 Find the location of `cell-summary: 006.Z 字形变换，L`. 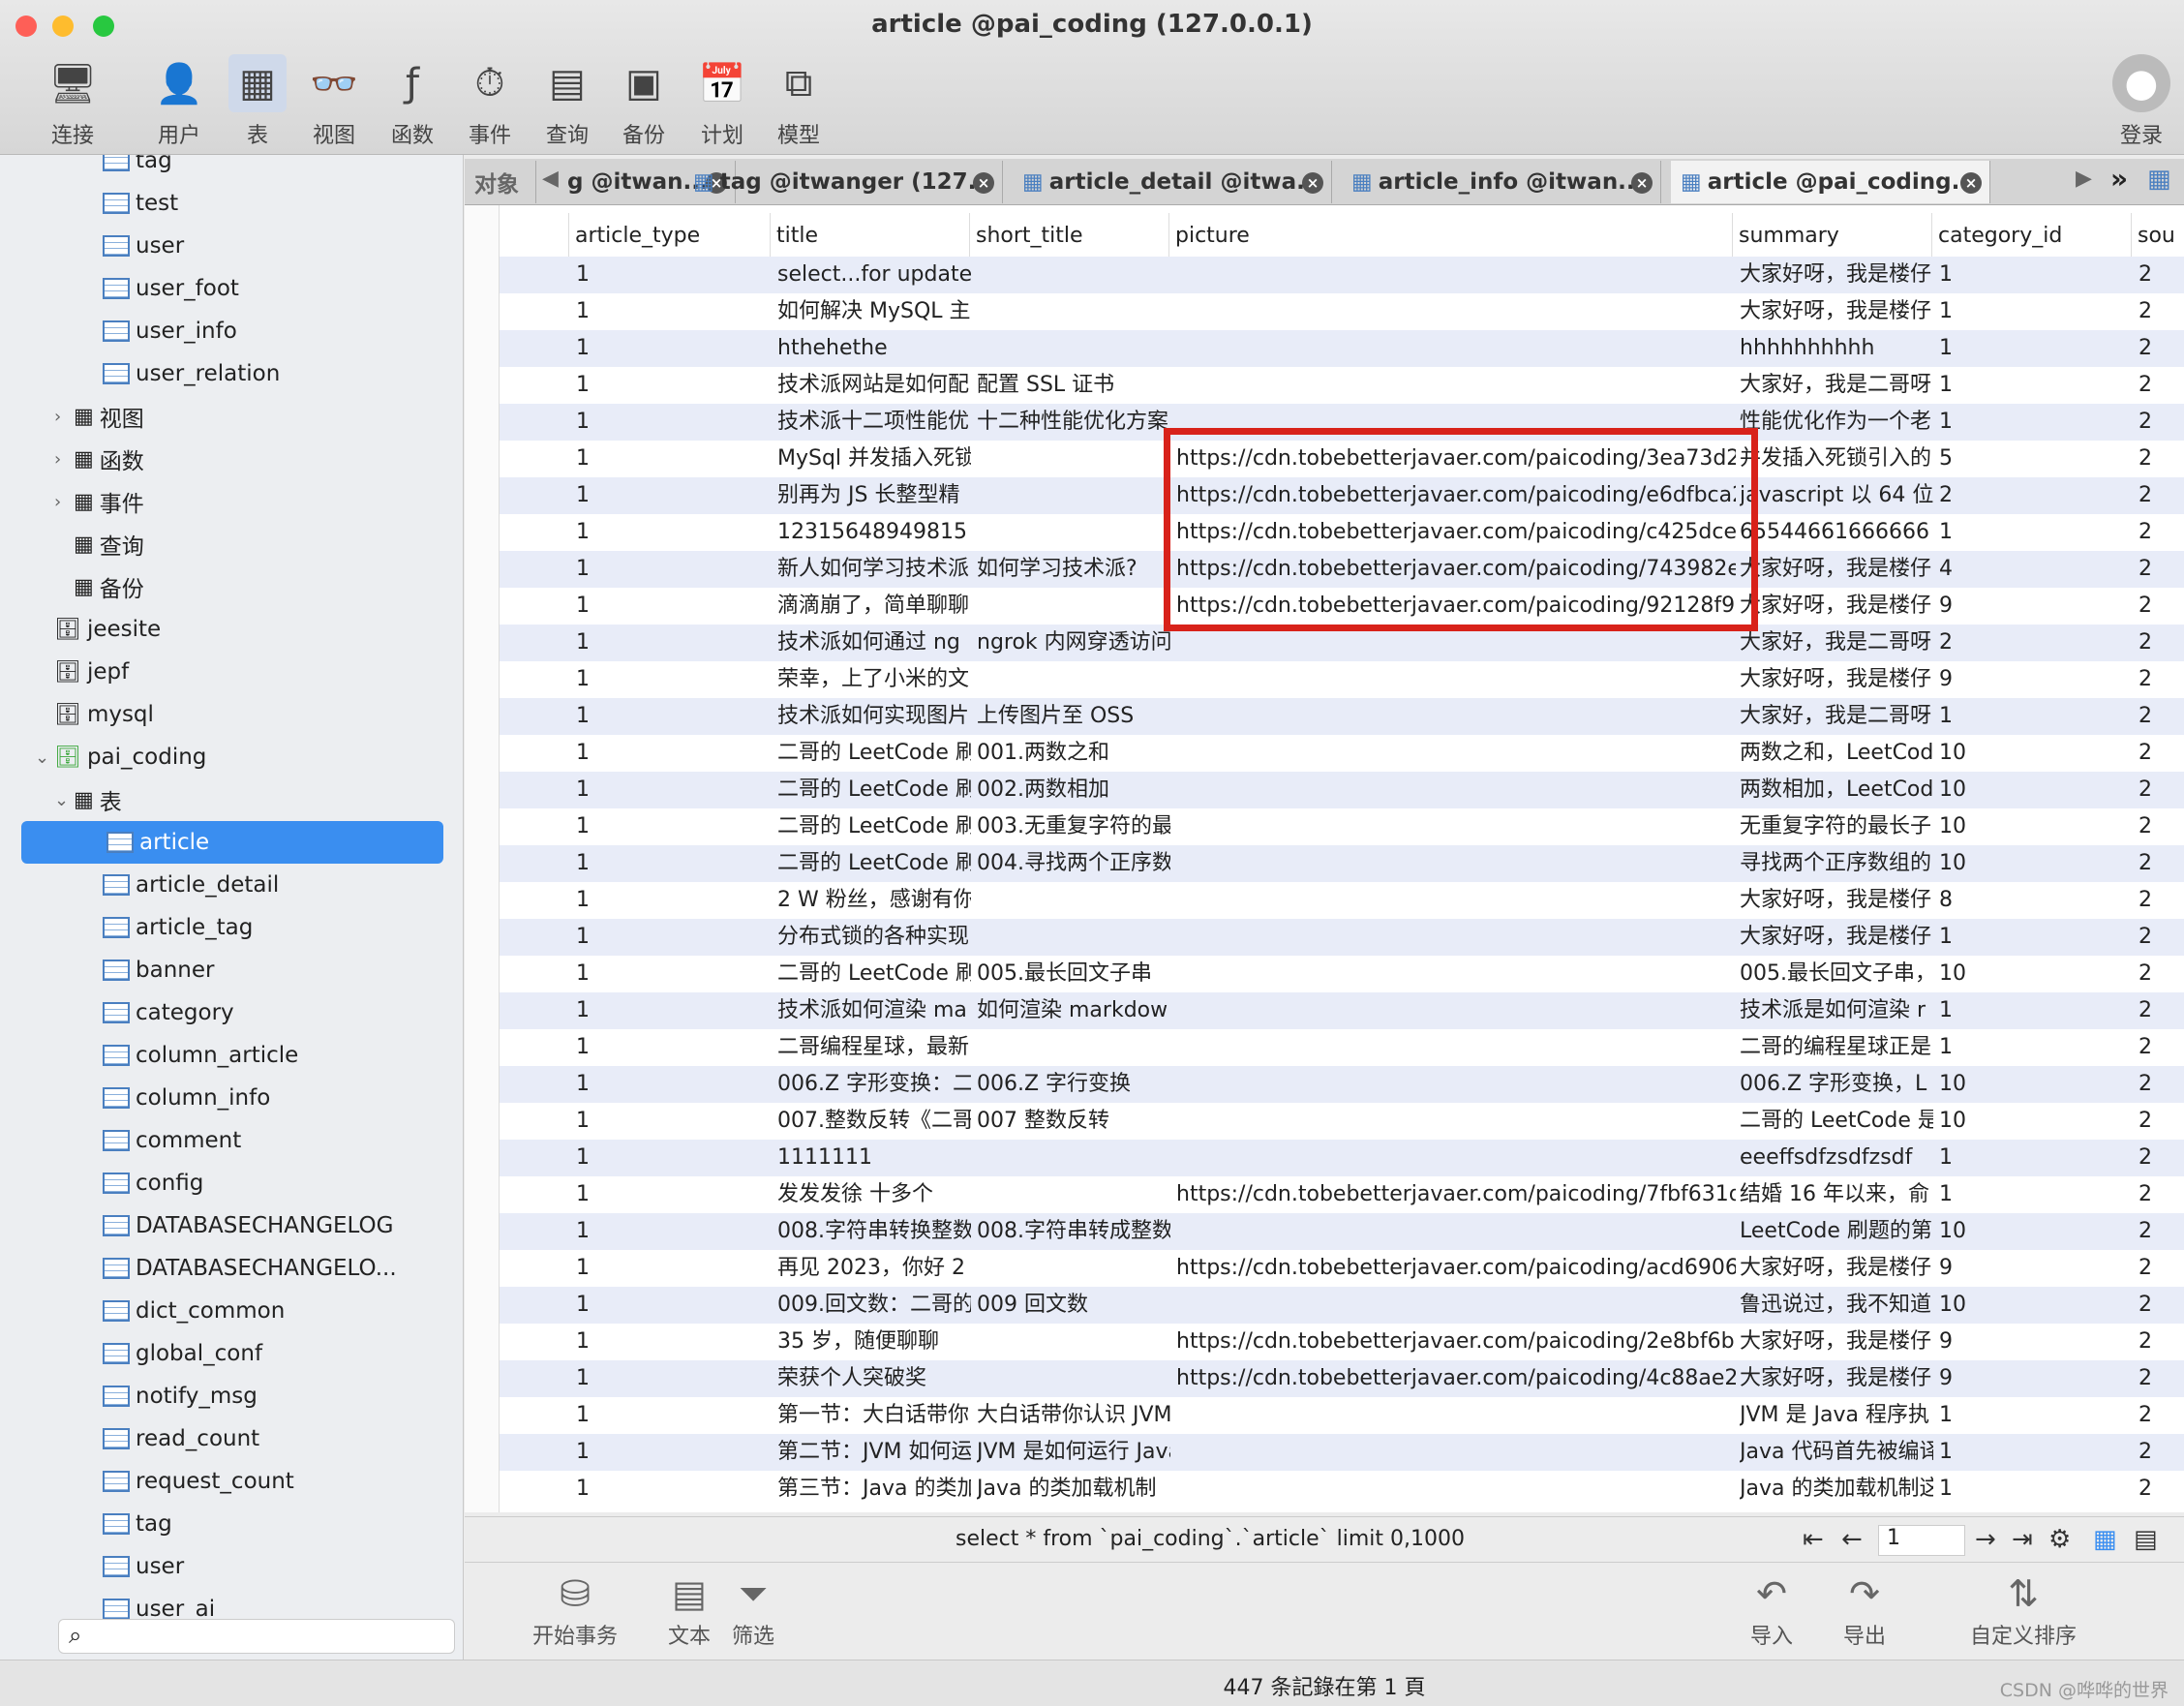

cell-summary: 006.Z 字形变换，L is located at coordinates (1837, 1084).